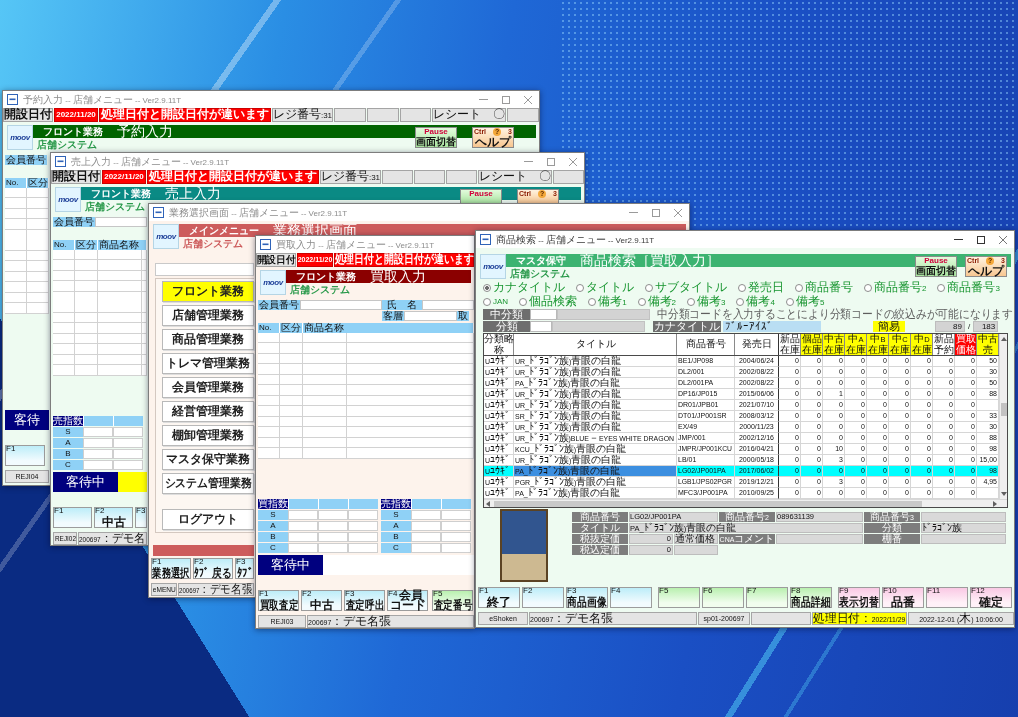 The height and width of the screenshot is (717, 1018). What do you see at coordinates (548, 301) in the screenshot?
I see `radio-option: 個品検索` at bounding box center [548, 301].